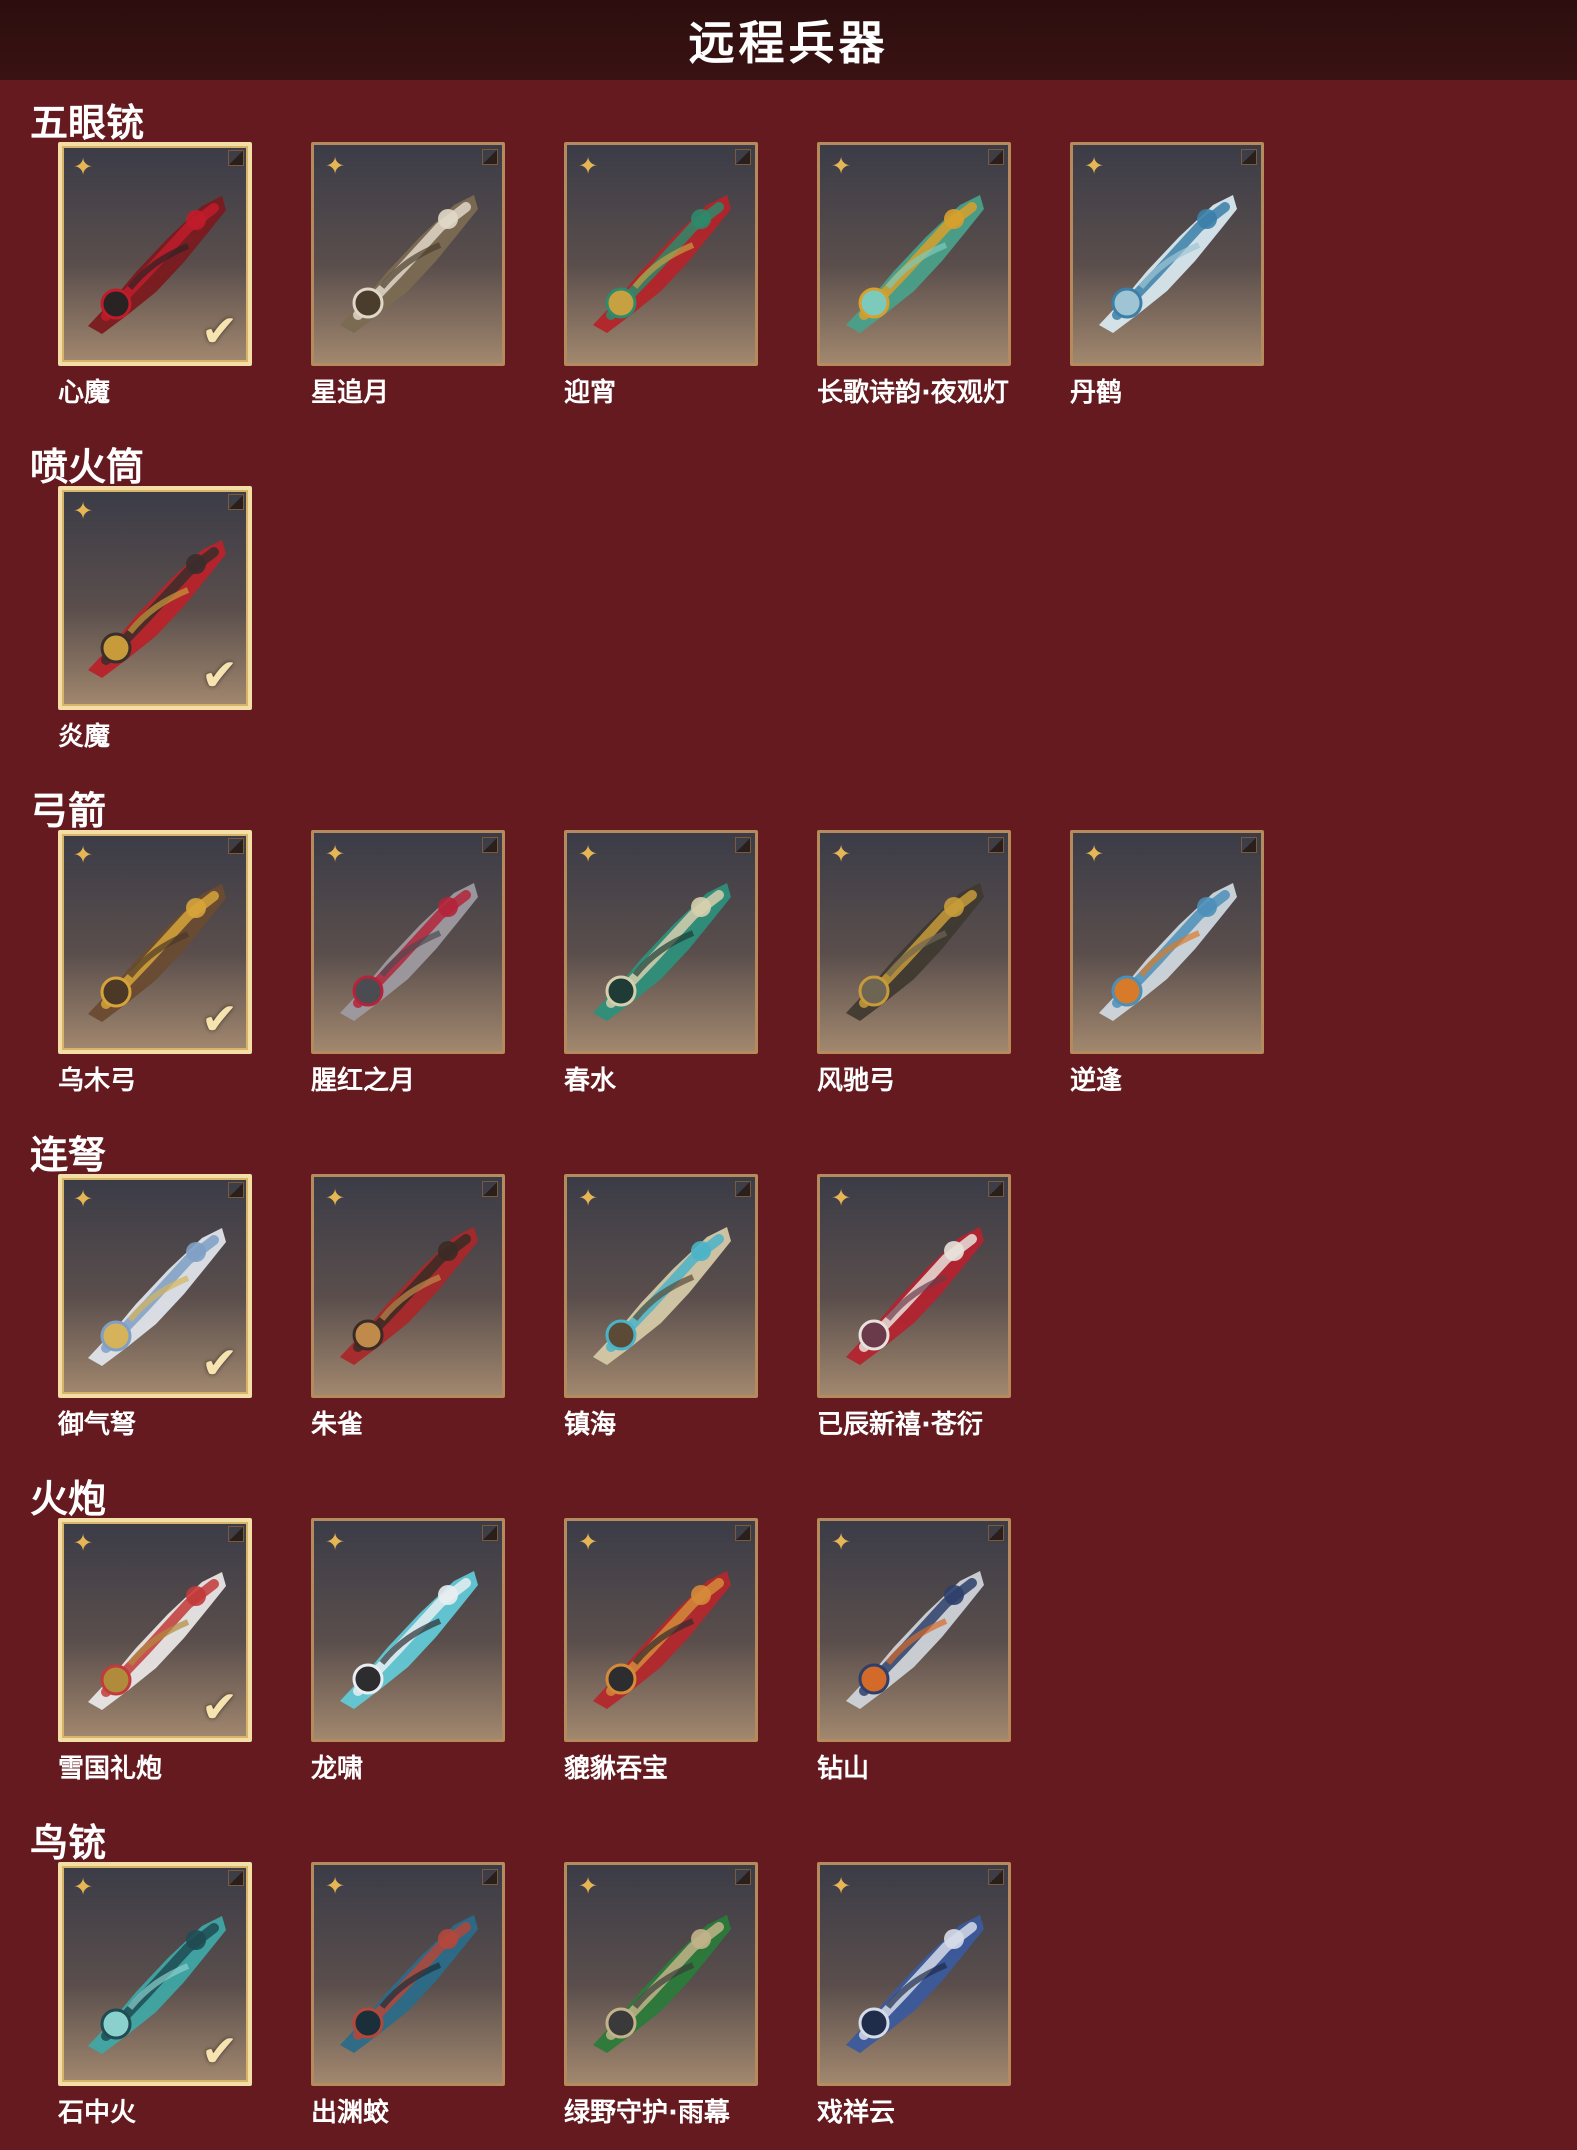 Image resolution: width=1577 pixels, height=2150 pixels. I want to click on weapon-skin-label: 朱雀, so click(337, 1425).